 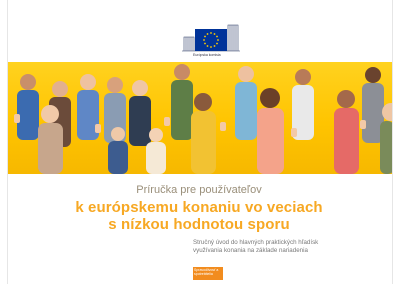 I want to click on guide-subtitle: Príručka pre používateľov, so click(x=199, y=190).